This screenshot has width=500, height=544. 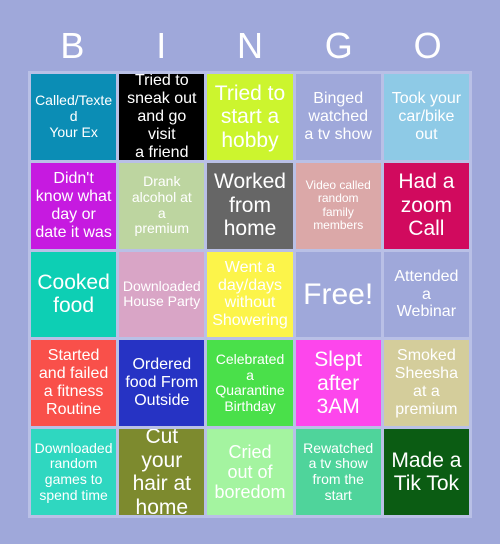 I want to click on bingo-cell-r2c3: Worked from home, so click(x=250, y=205).